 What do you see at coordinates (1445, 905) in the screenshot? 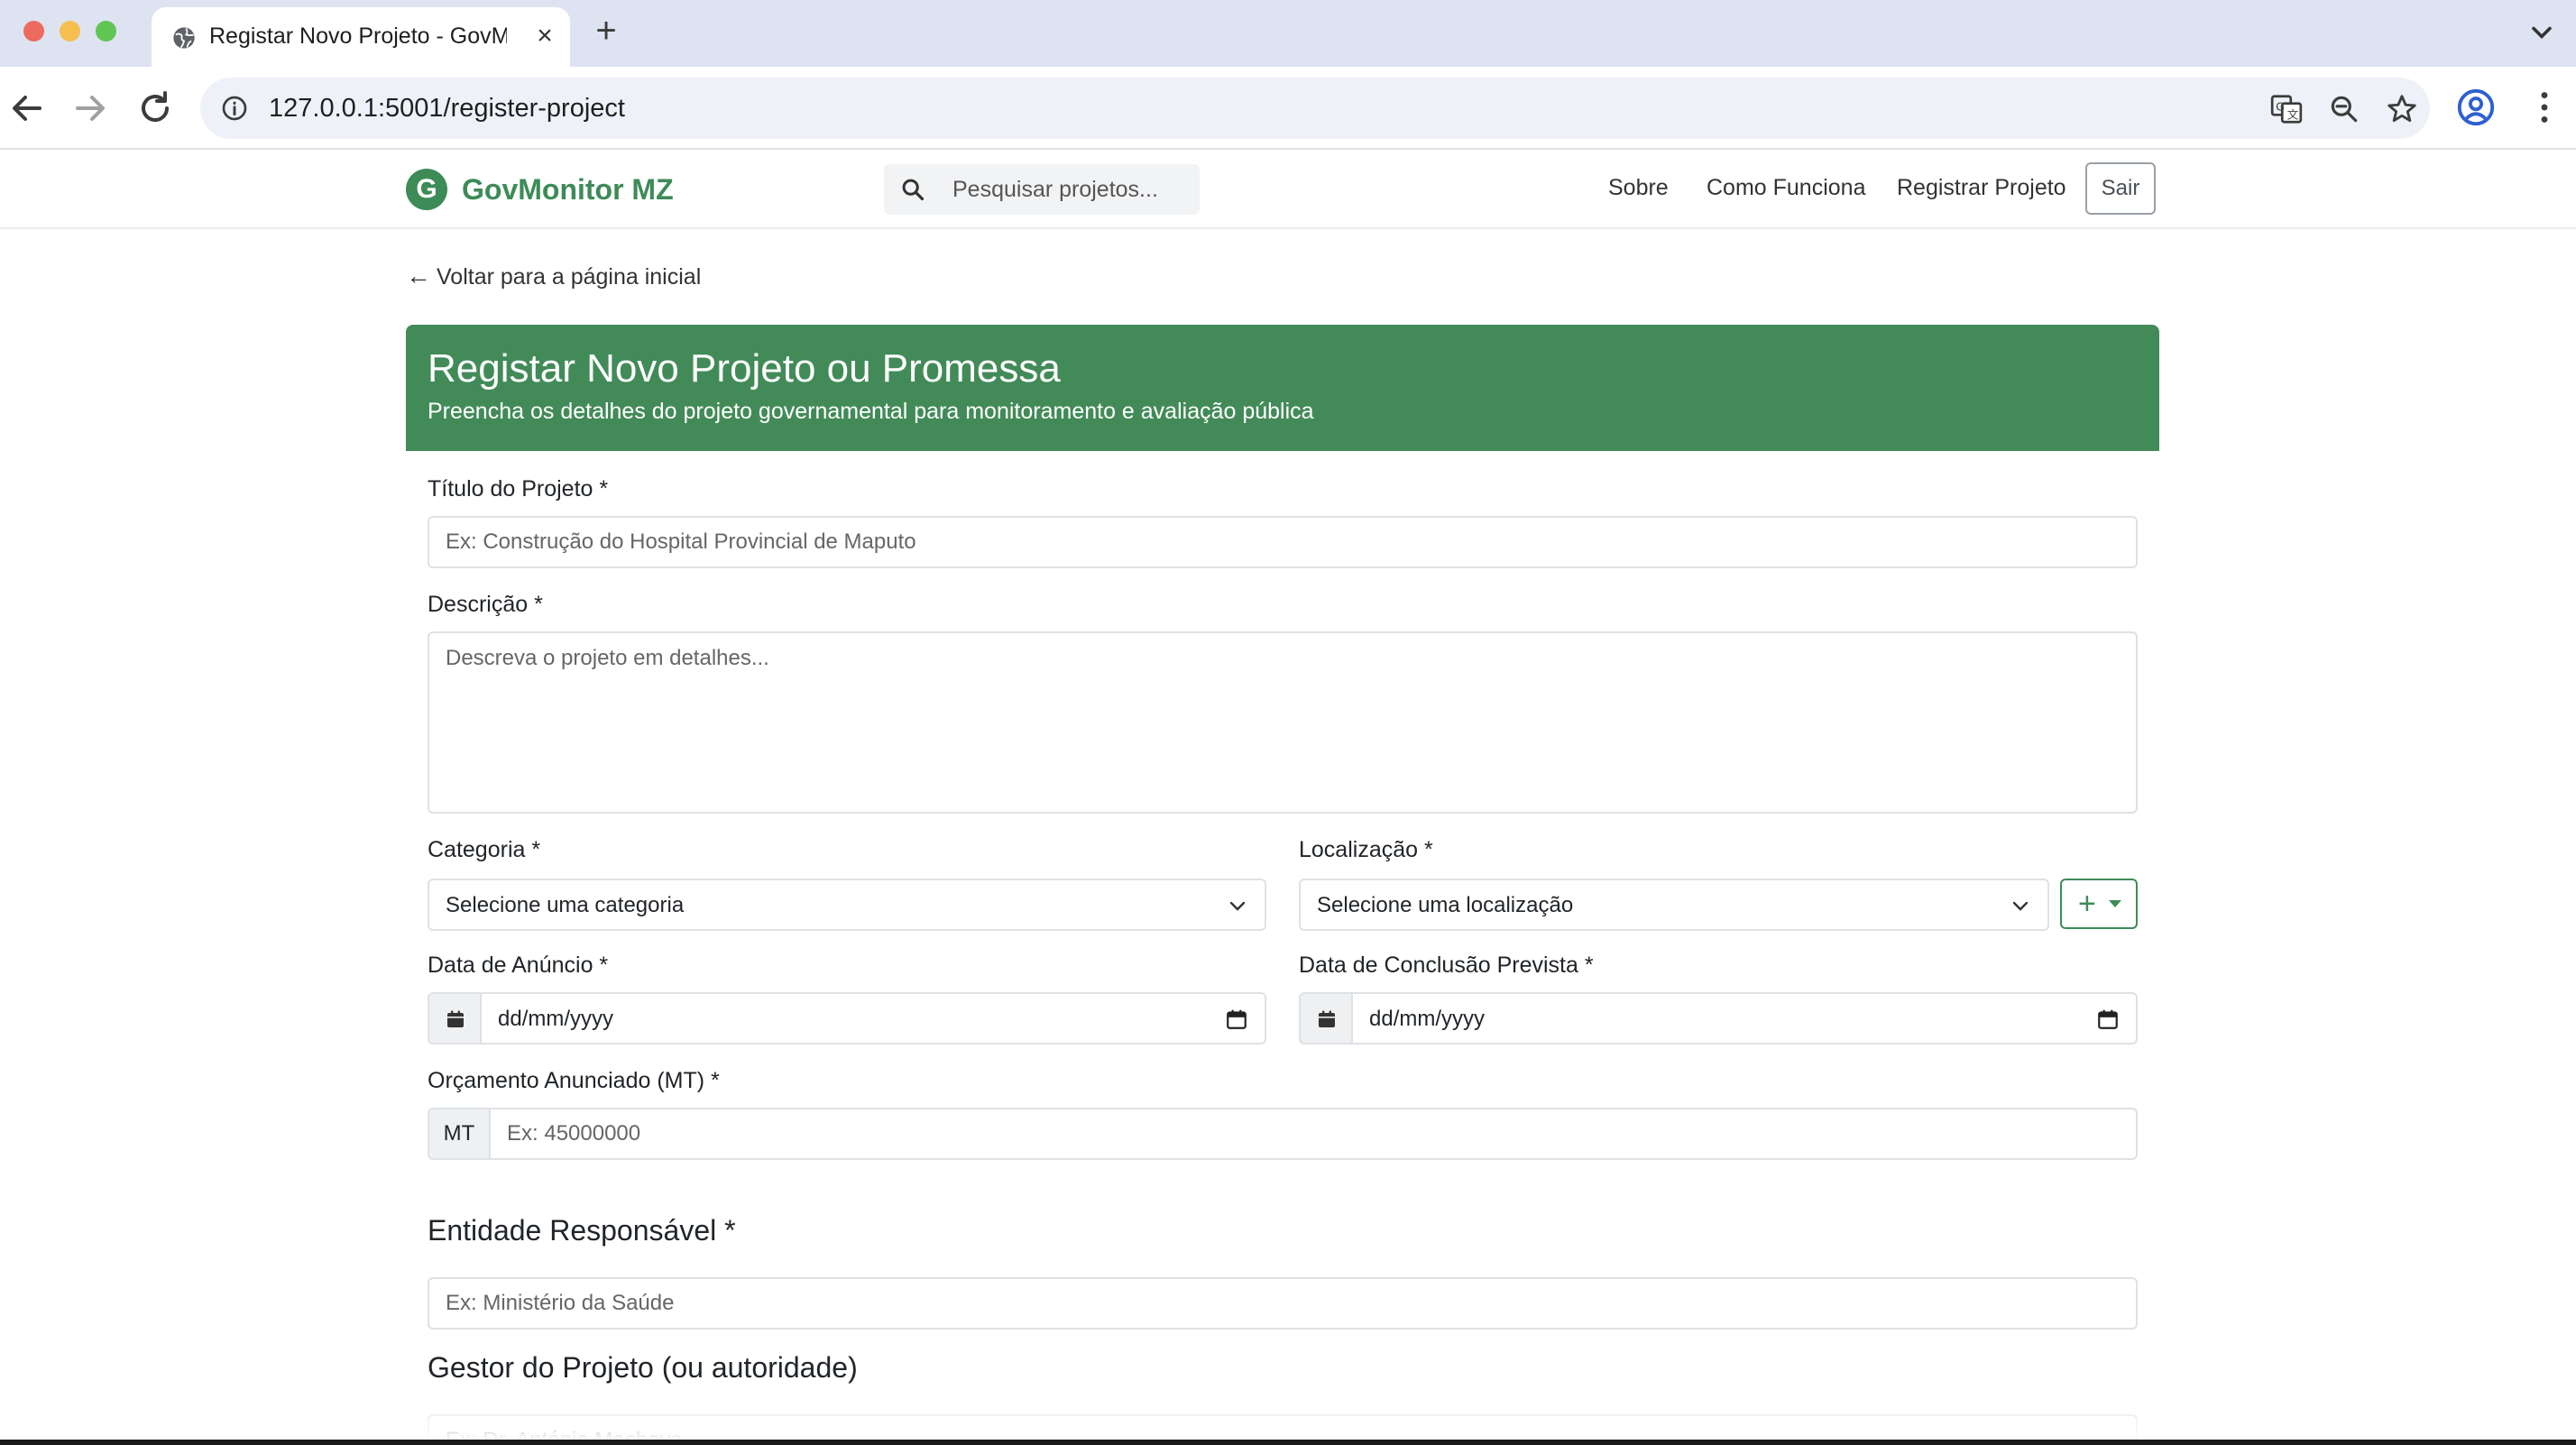
I see `location-select-value: Selecione uma localização` at bounding box center [1445, 905].